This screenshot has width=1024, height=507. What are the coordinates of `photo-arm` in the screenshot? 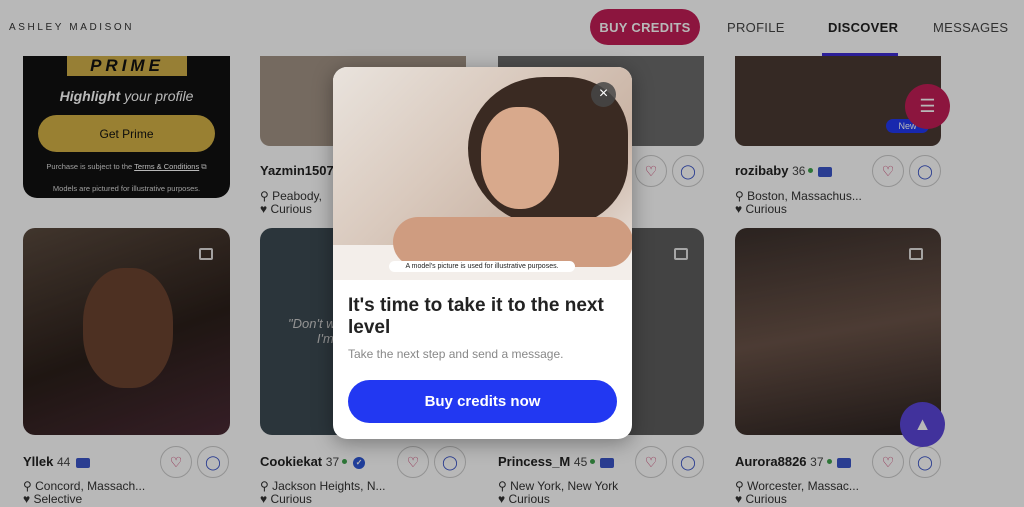 It's located at (512, 242).